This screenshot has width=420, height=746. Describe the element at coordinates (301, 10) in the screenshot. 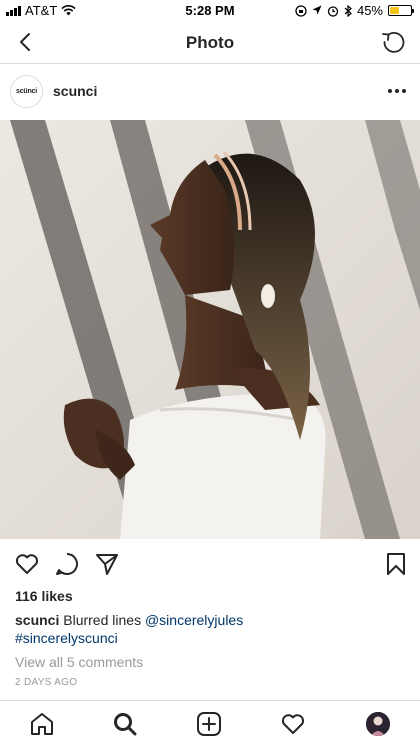

I see `rotation-lock-icon` at that location.